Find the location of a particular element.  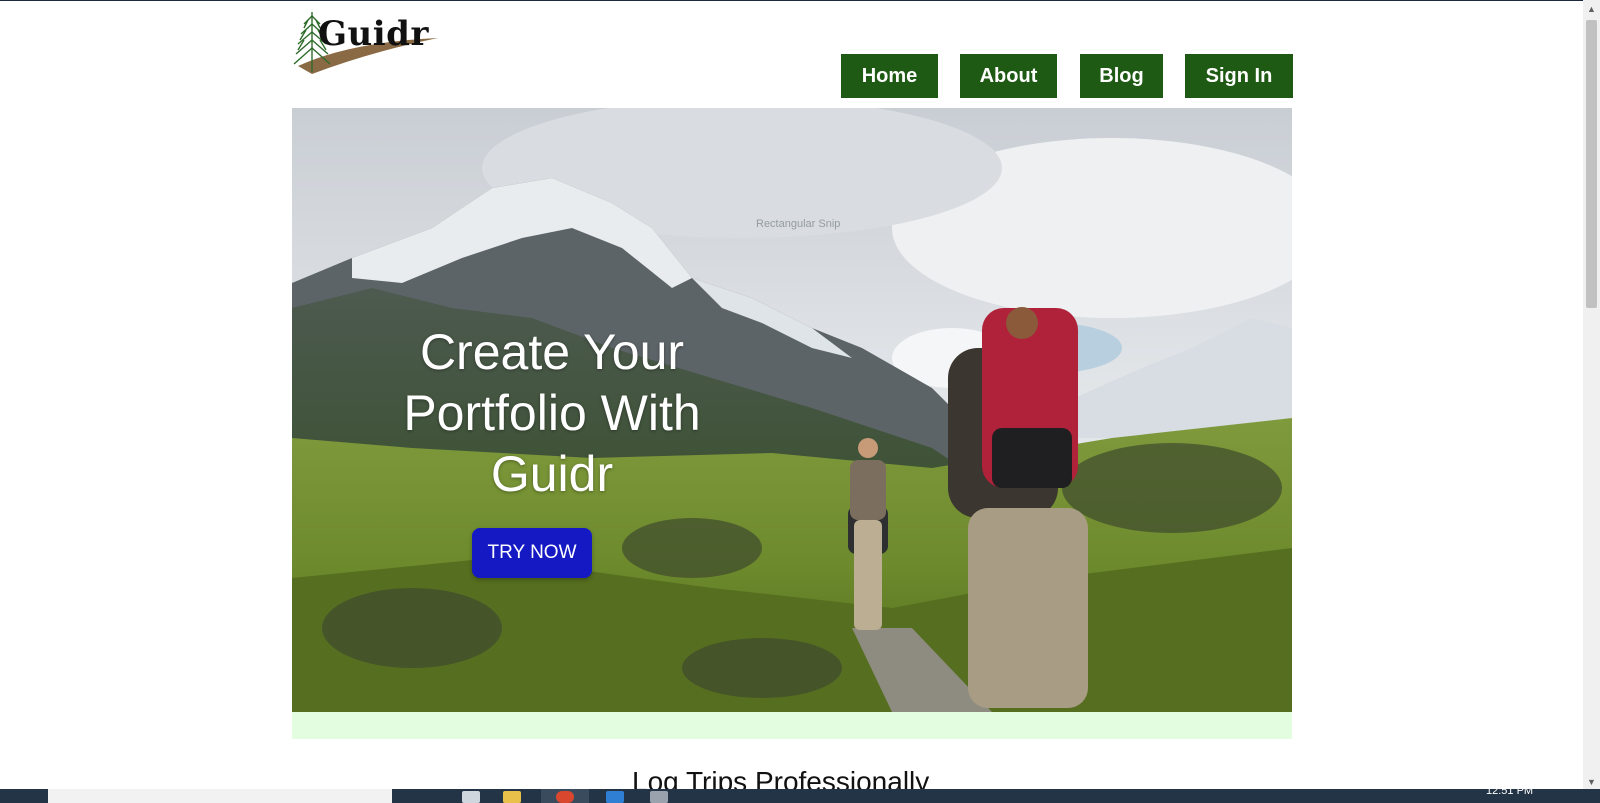

hero-heading-line: Portfolio With is located at coordinates (552, 413).